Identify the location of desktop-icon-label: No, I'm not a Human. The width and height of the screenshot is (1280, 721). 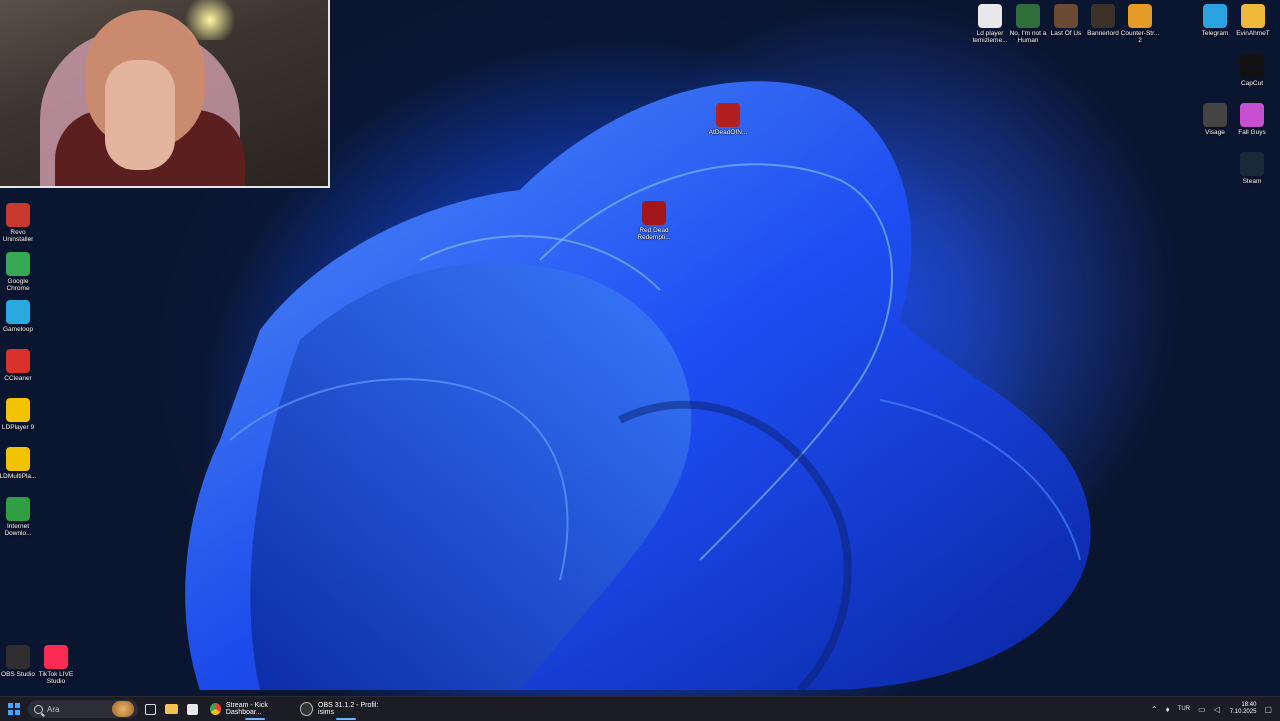
(1028, 37).